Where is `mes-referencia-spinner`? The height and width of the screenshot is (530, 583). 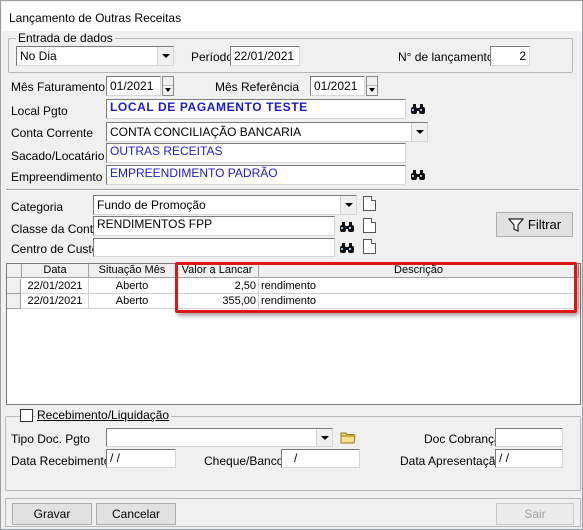 mes-referencia-spinner is located at coordinates (372, 86).